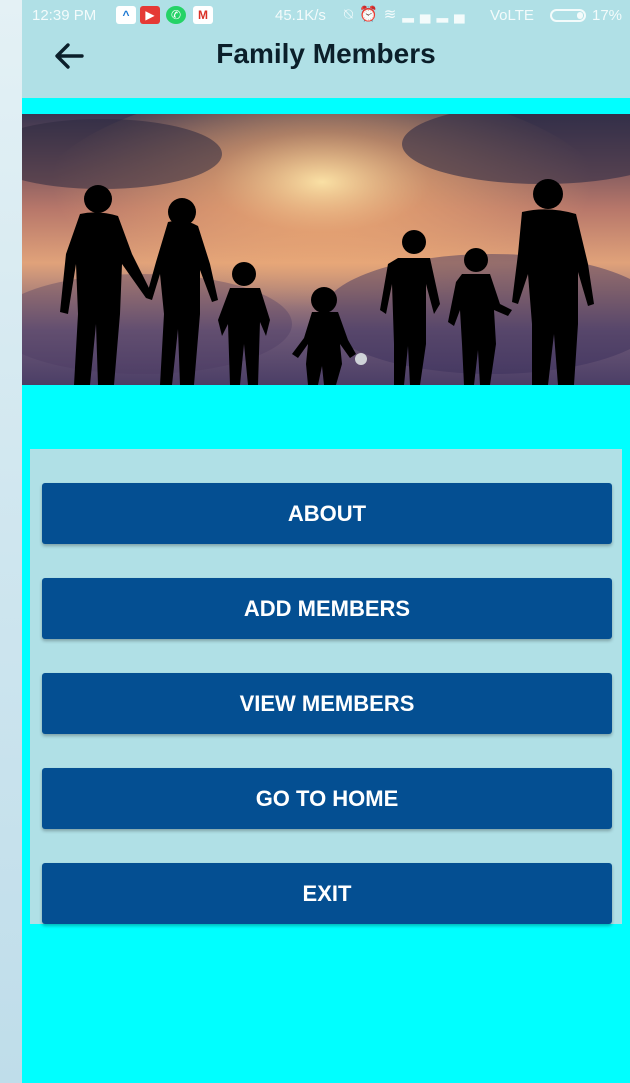 This screenshot has width=630, height=1083. Describe the element at coordinates (352, 14) in the screenshot. I see `mute-icon: ⍉` at that location.